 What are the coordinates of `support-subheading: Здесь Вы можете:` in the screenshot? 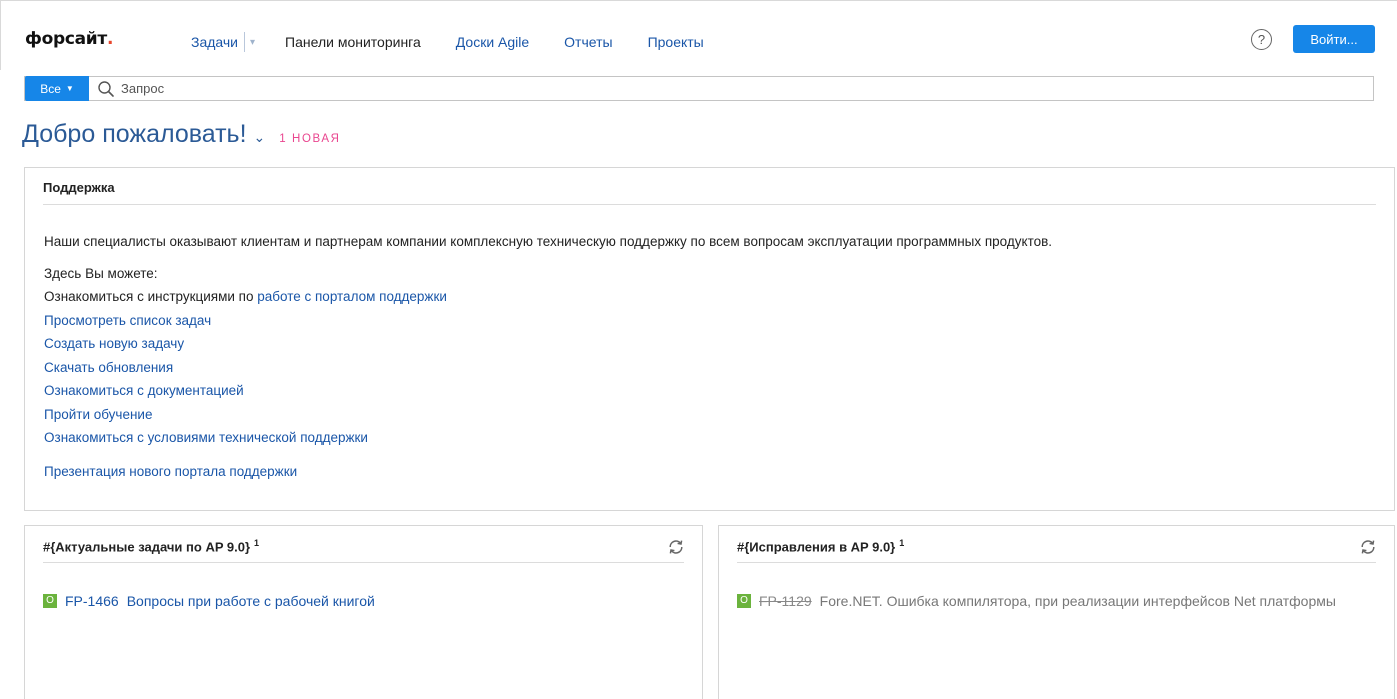 It's located at (101, 273).